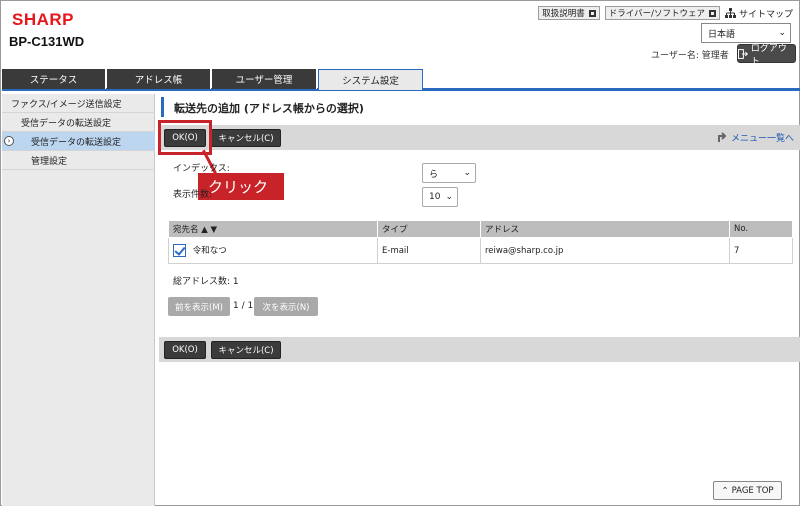 The height and width of the screenshot is (506, 800). Describe the element at coordinates (185, 350) in the screenshot. I see `ok-button-bottom: OK(O)` at that location.